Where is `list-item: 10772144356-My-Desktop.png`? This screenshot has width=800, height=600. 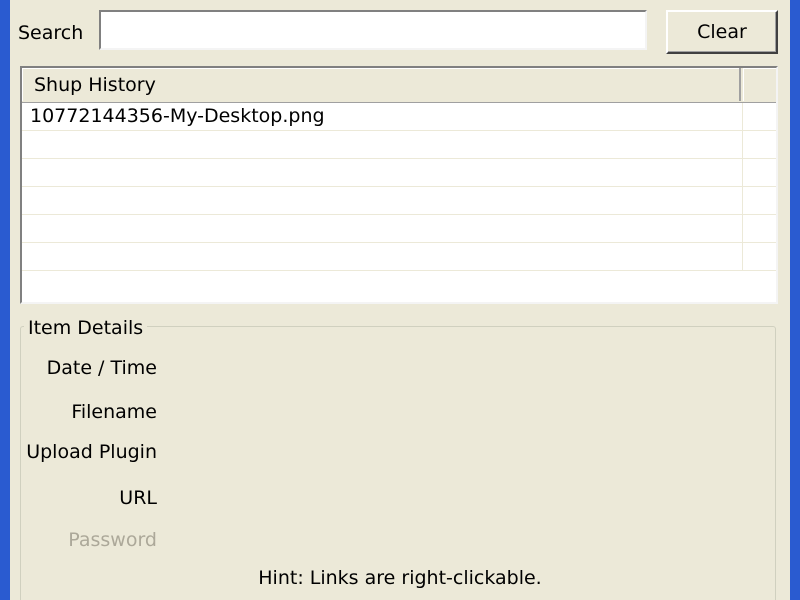 list-item: 10772144356-My-Desktop.png is located at coordinates (399, 117).